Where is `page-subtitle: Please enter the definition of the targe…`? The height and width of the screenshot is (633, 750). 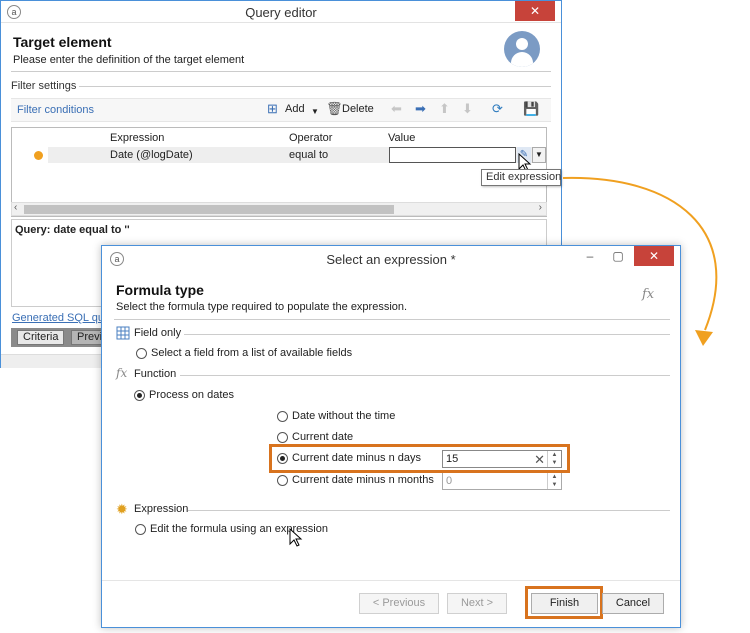 page-subtitle: Please enter the definition of the targe… is located at coordinates (129, 60).